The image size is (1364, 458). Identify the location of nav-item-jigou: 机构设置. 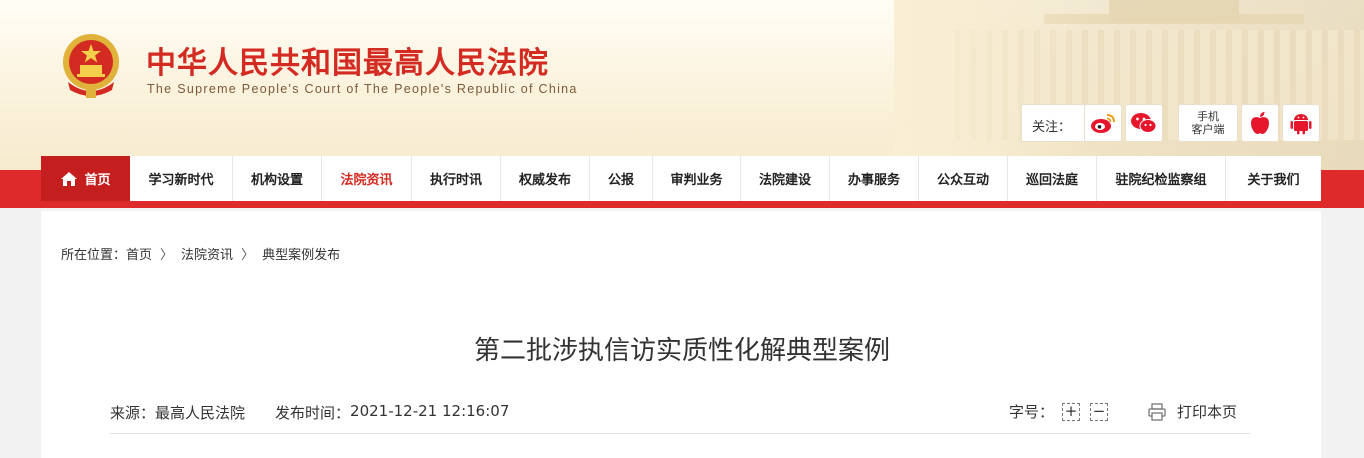
(277, 178).